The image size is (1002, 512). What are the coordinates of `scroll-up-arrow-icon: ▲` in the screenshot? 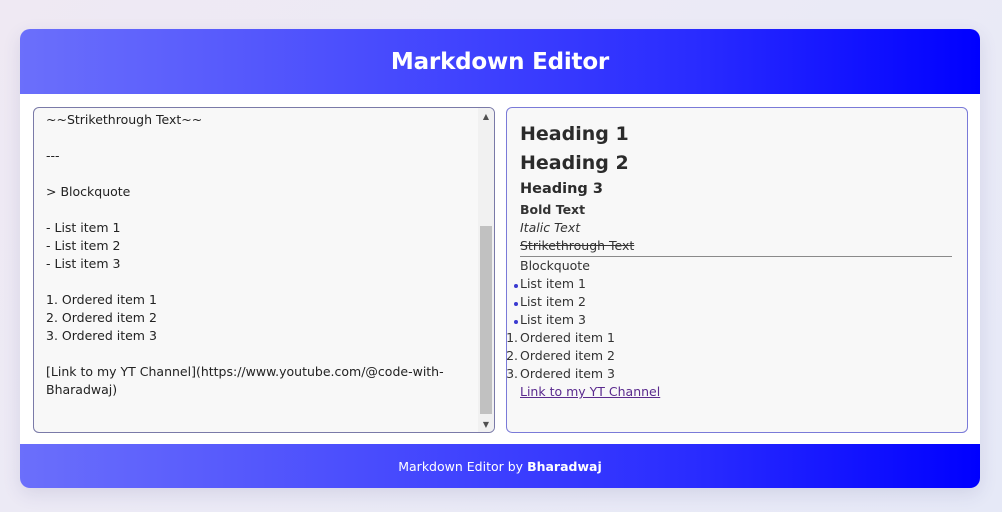 It's located at (486, 116).